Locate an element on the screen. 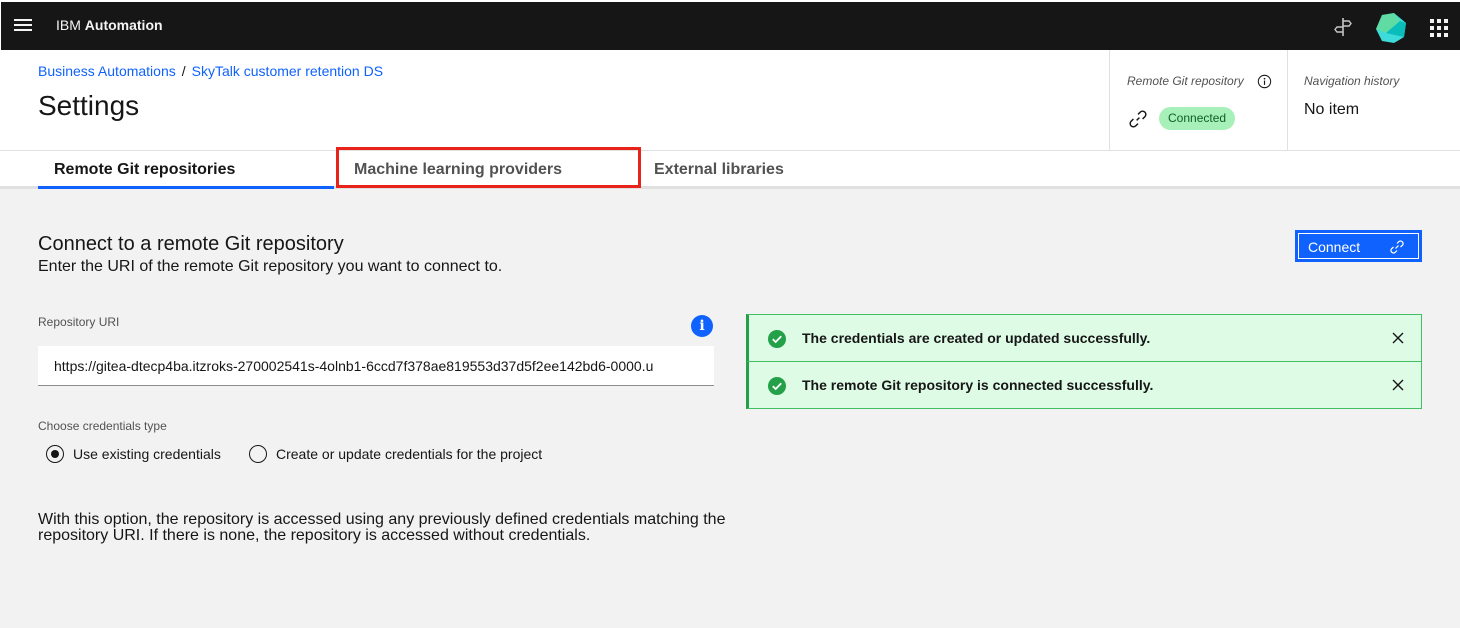 This screenshot has height=628, width=1460. connect-button-label: Connect is located at coordinates (1334, 247).